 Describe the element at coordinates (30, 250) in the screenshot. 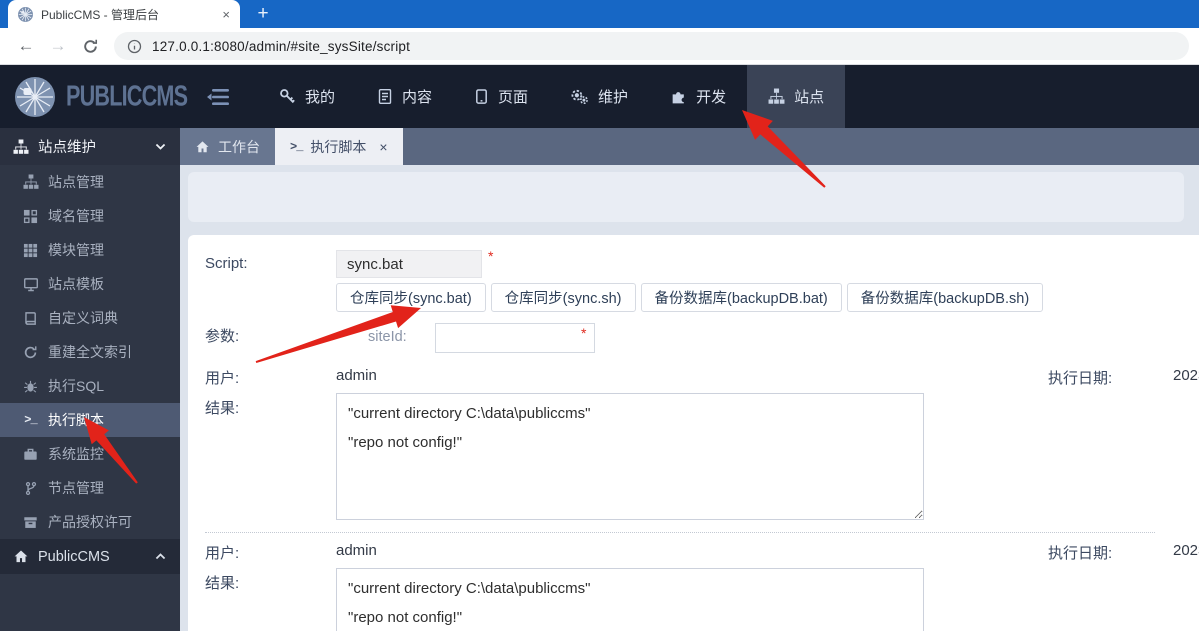

I see `grid-icon` at that location.